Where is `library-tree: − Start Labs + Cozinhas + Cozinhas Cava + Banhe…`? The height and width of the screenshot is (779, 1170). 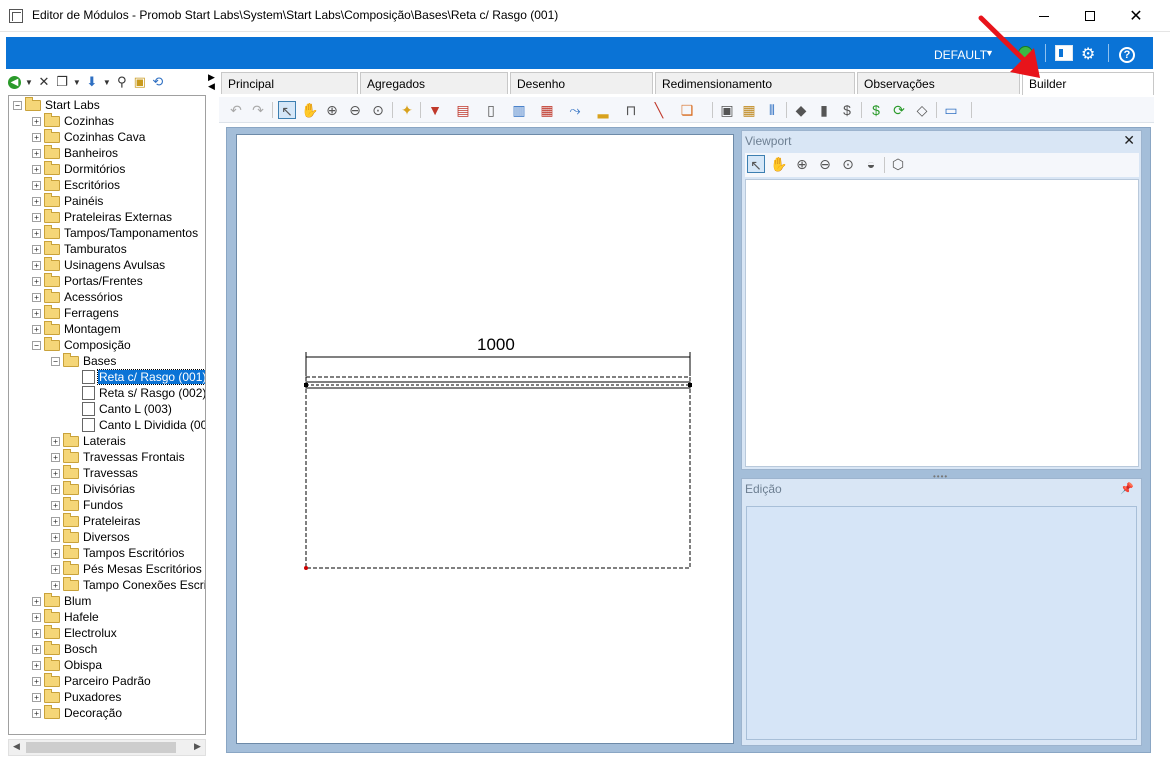 library-tree: − Start Labs + Cozinhas + Cozinhas Cava + Banhe… is located at coordinates (107, 415).